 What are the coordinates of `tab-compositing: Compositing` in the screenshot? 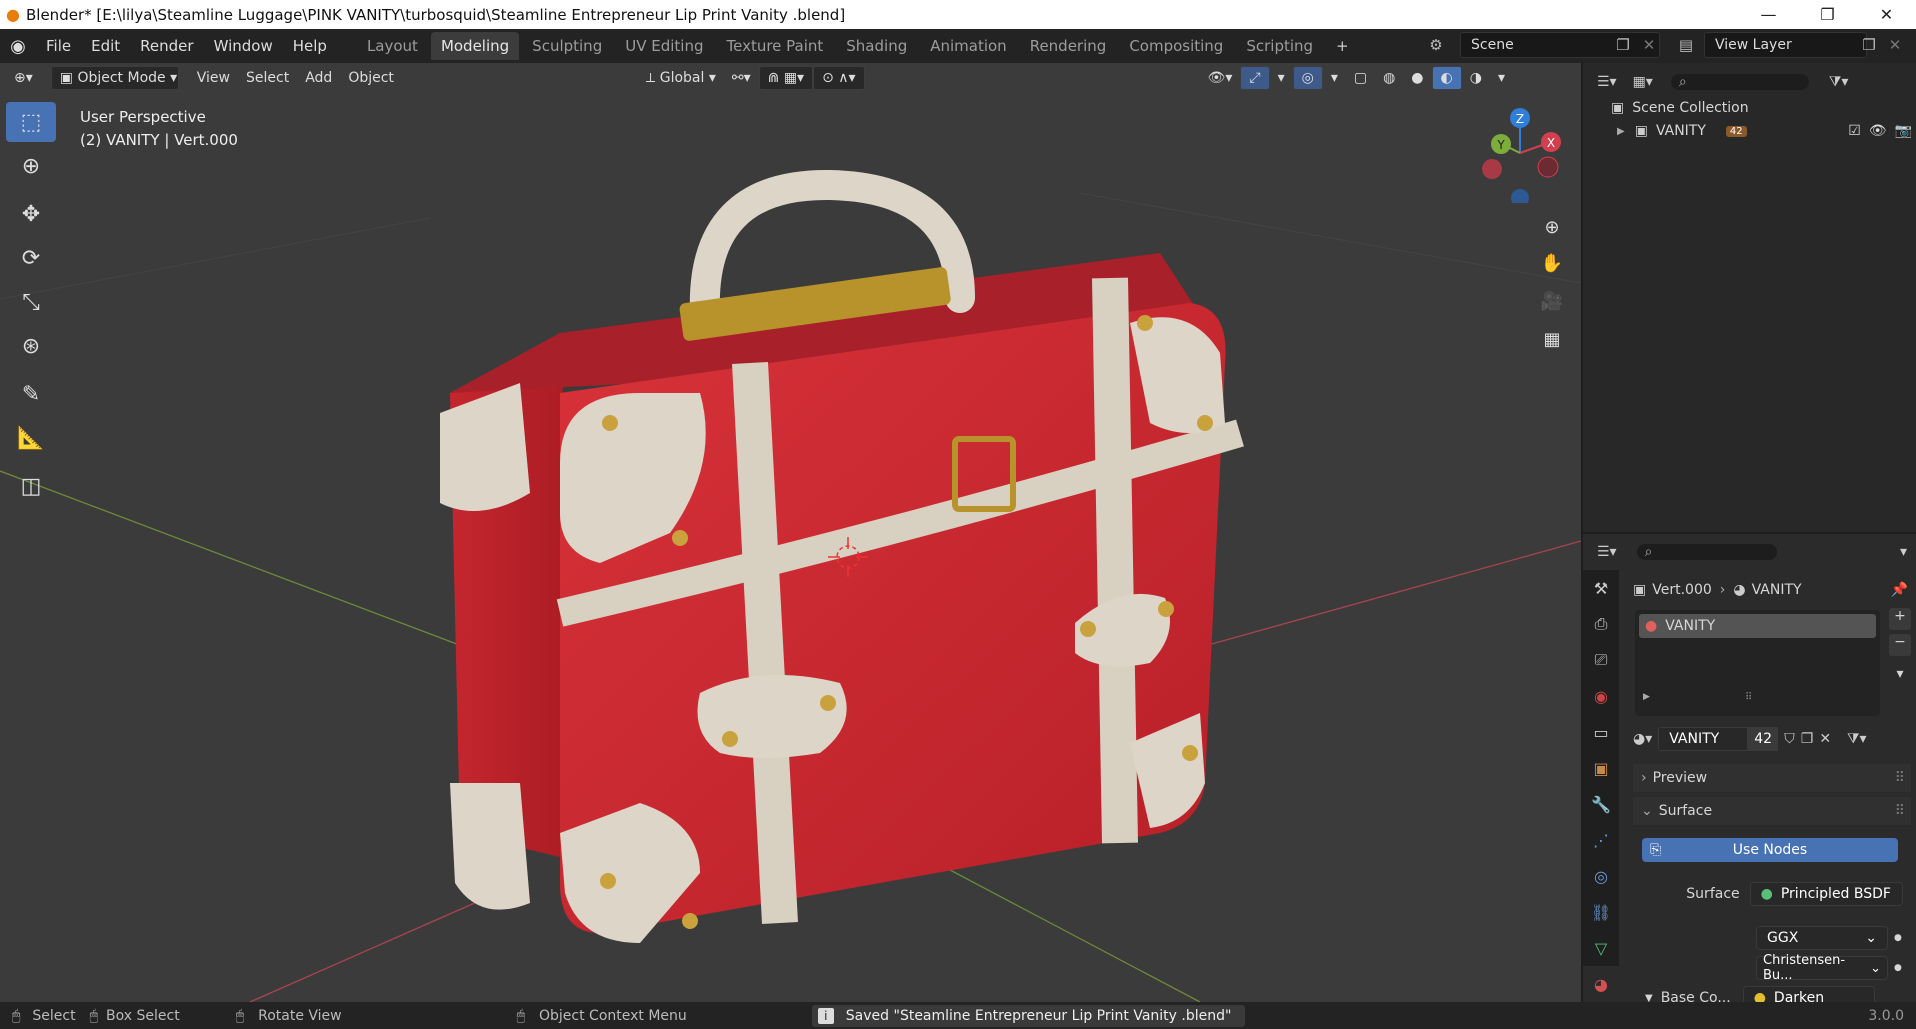 It's located at (1176, 46).